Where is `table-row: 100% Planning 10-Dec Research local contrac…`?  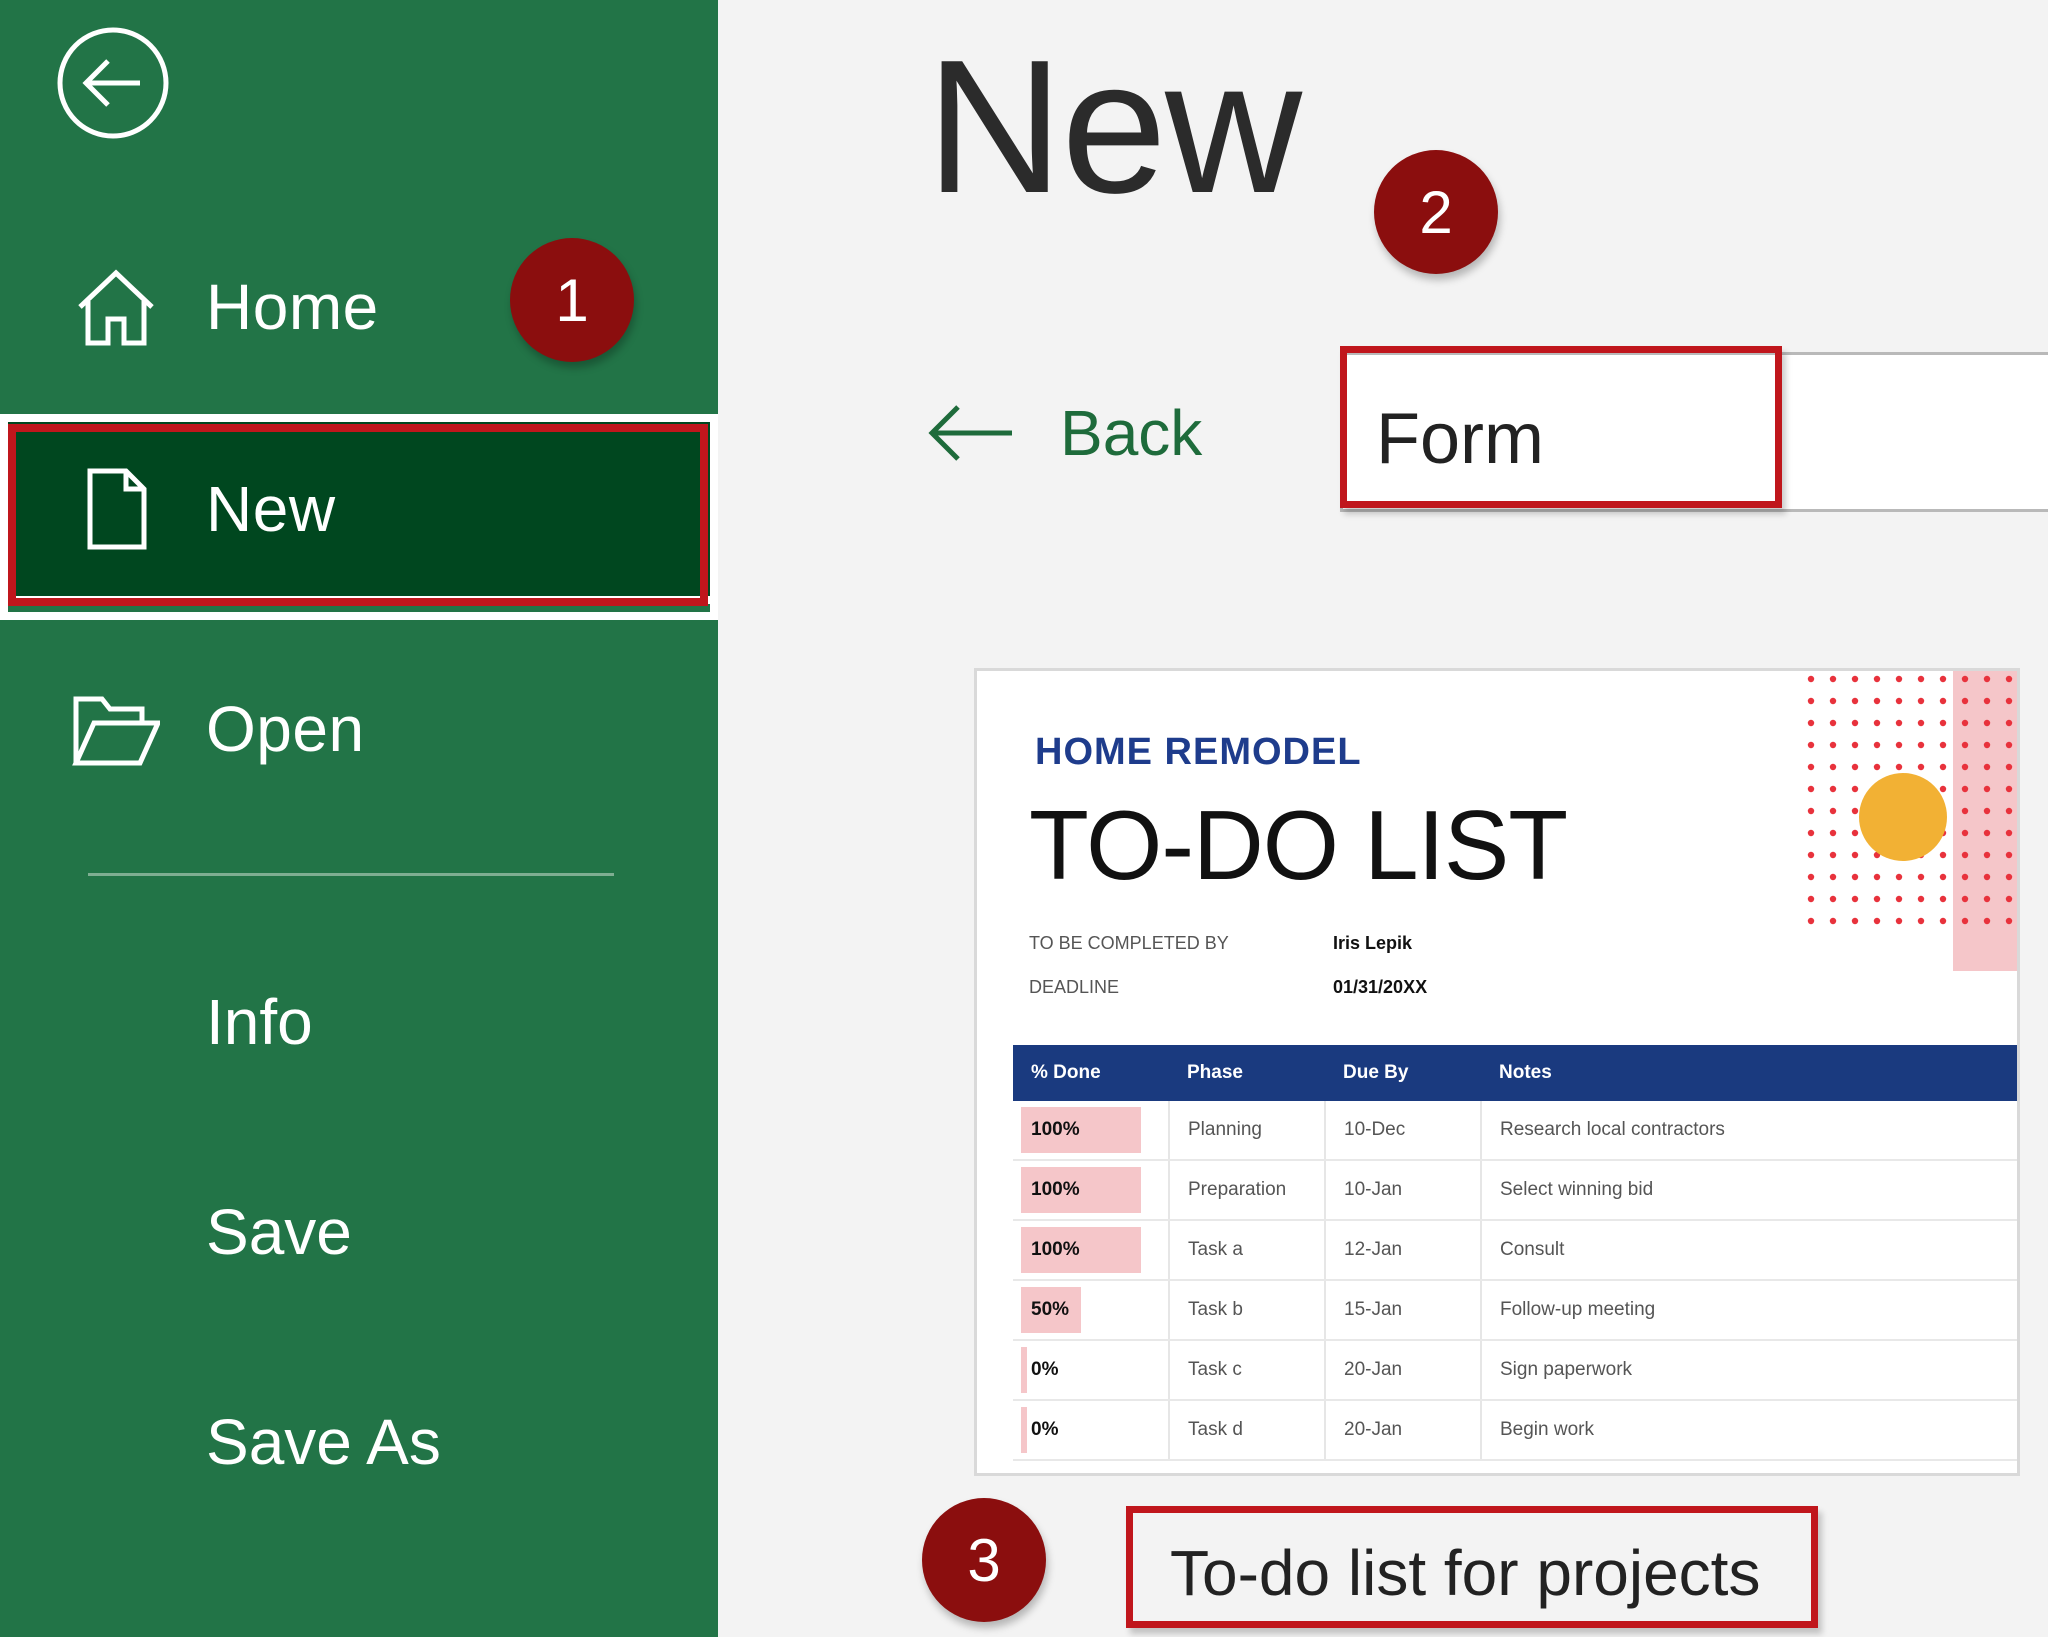 table-row: 100% Planning 10-Dec Research local contrac… is located at coordinates (1515, 1131).